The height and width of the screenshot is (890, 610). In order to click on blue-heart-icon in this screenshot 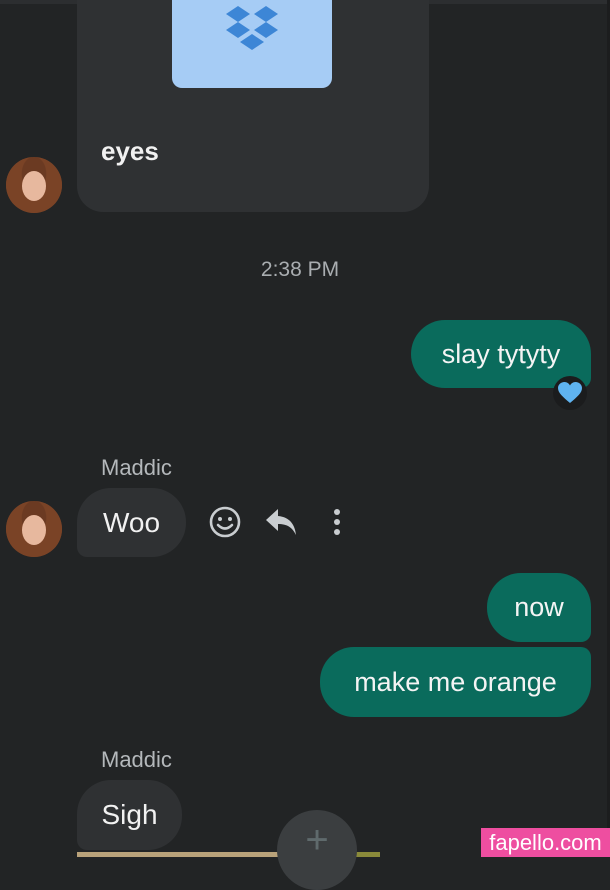, I will do `click(570, 392)`.